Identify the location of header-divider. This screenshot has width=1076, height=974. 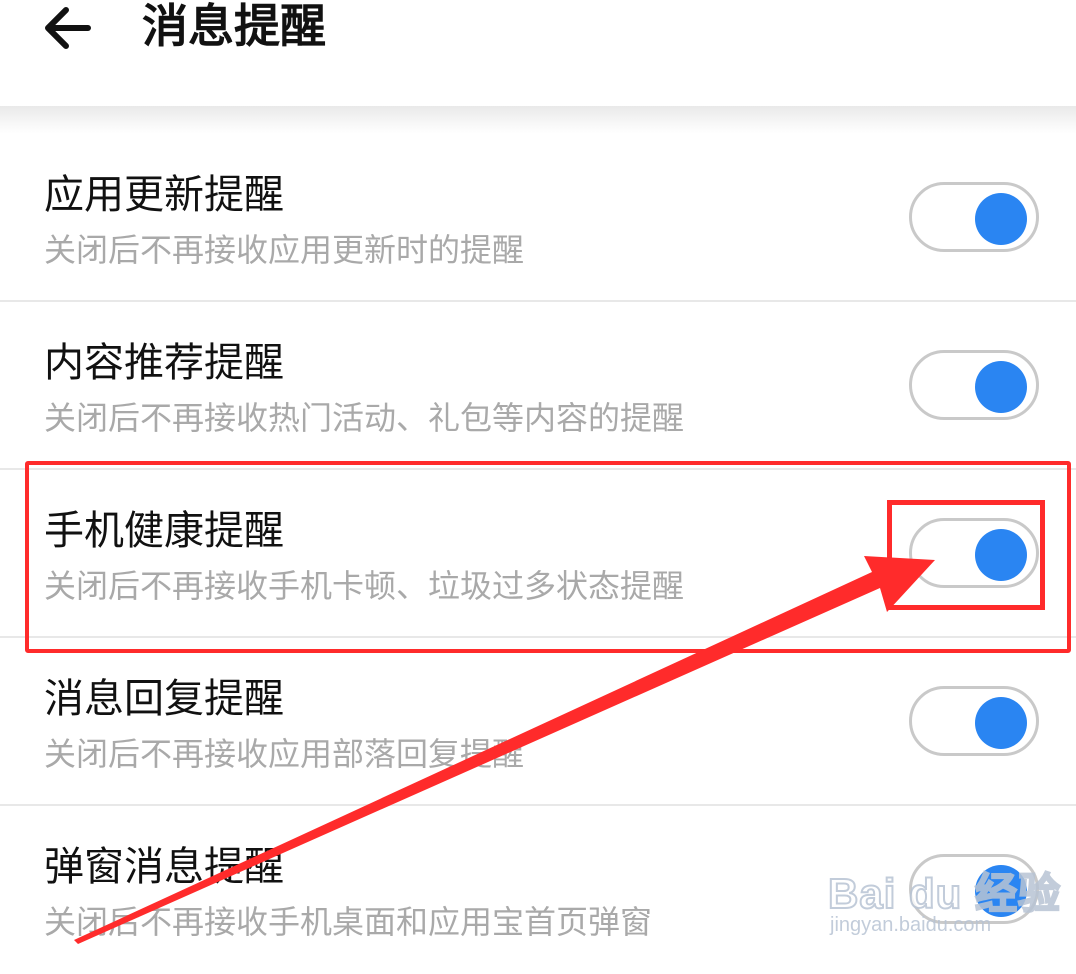
(538, 120).